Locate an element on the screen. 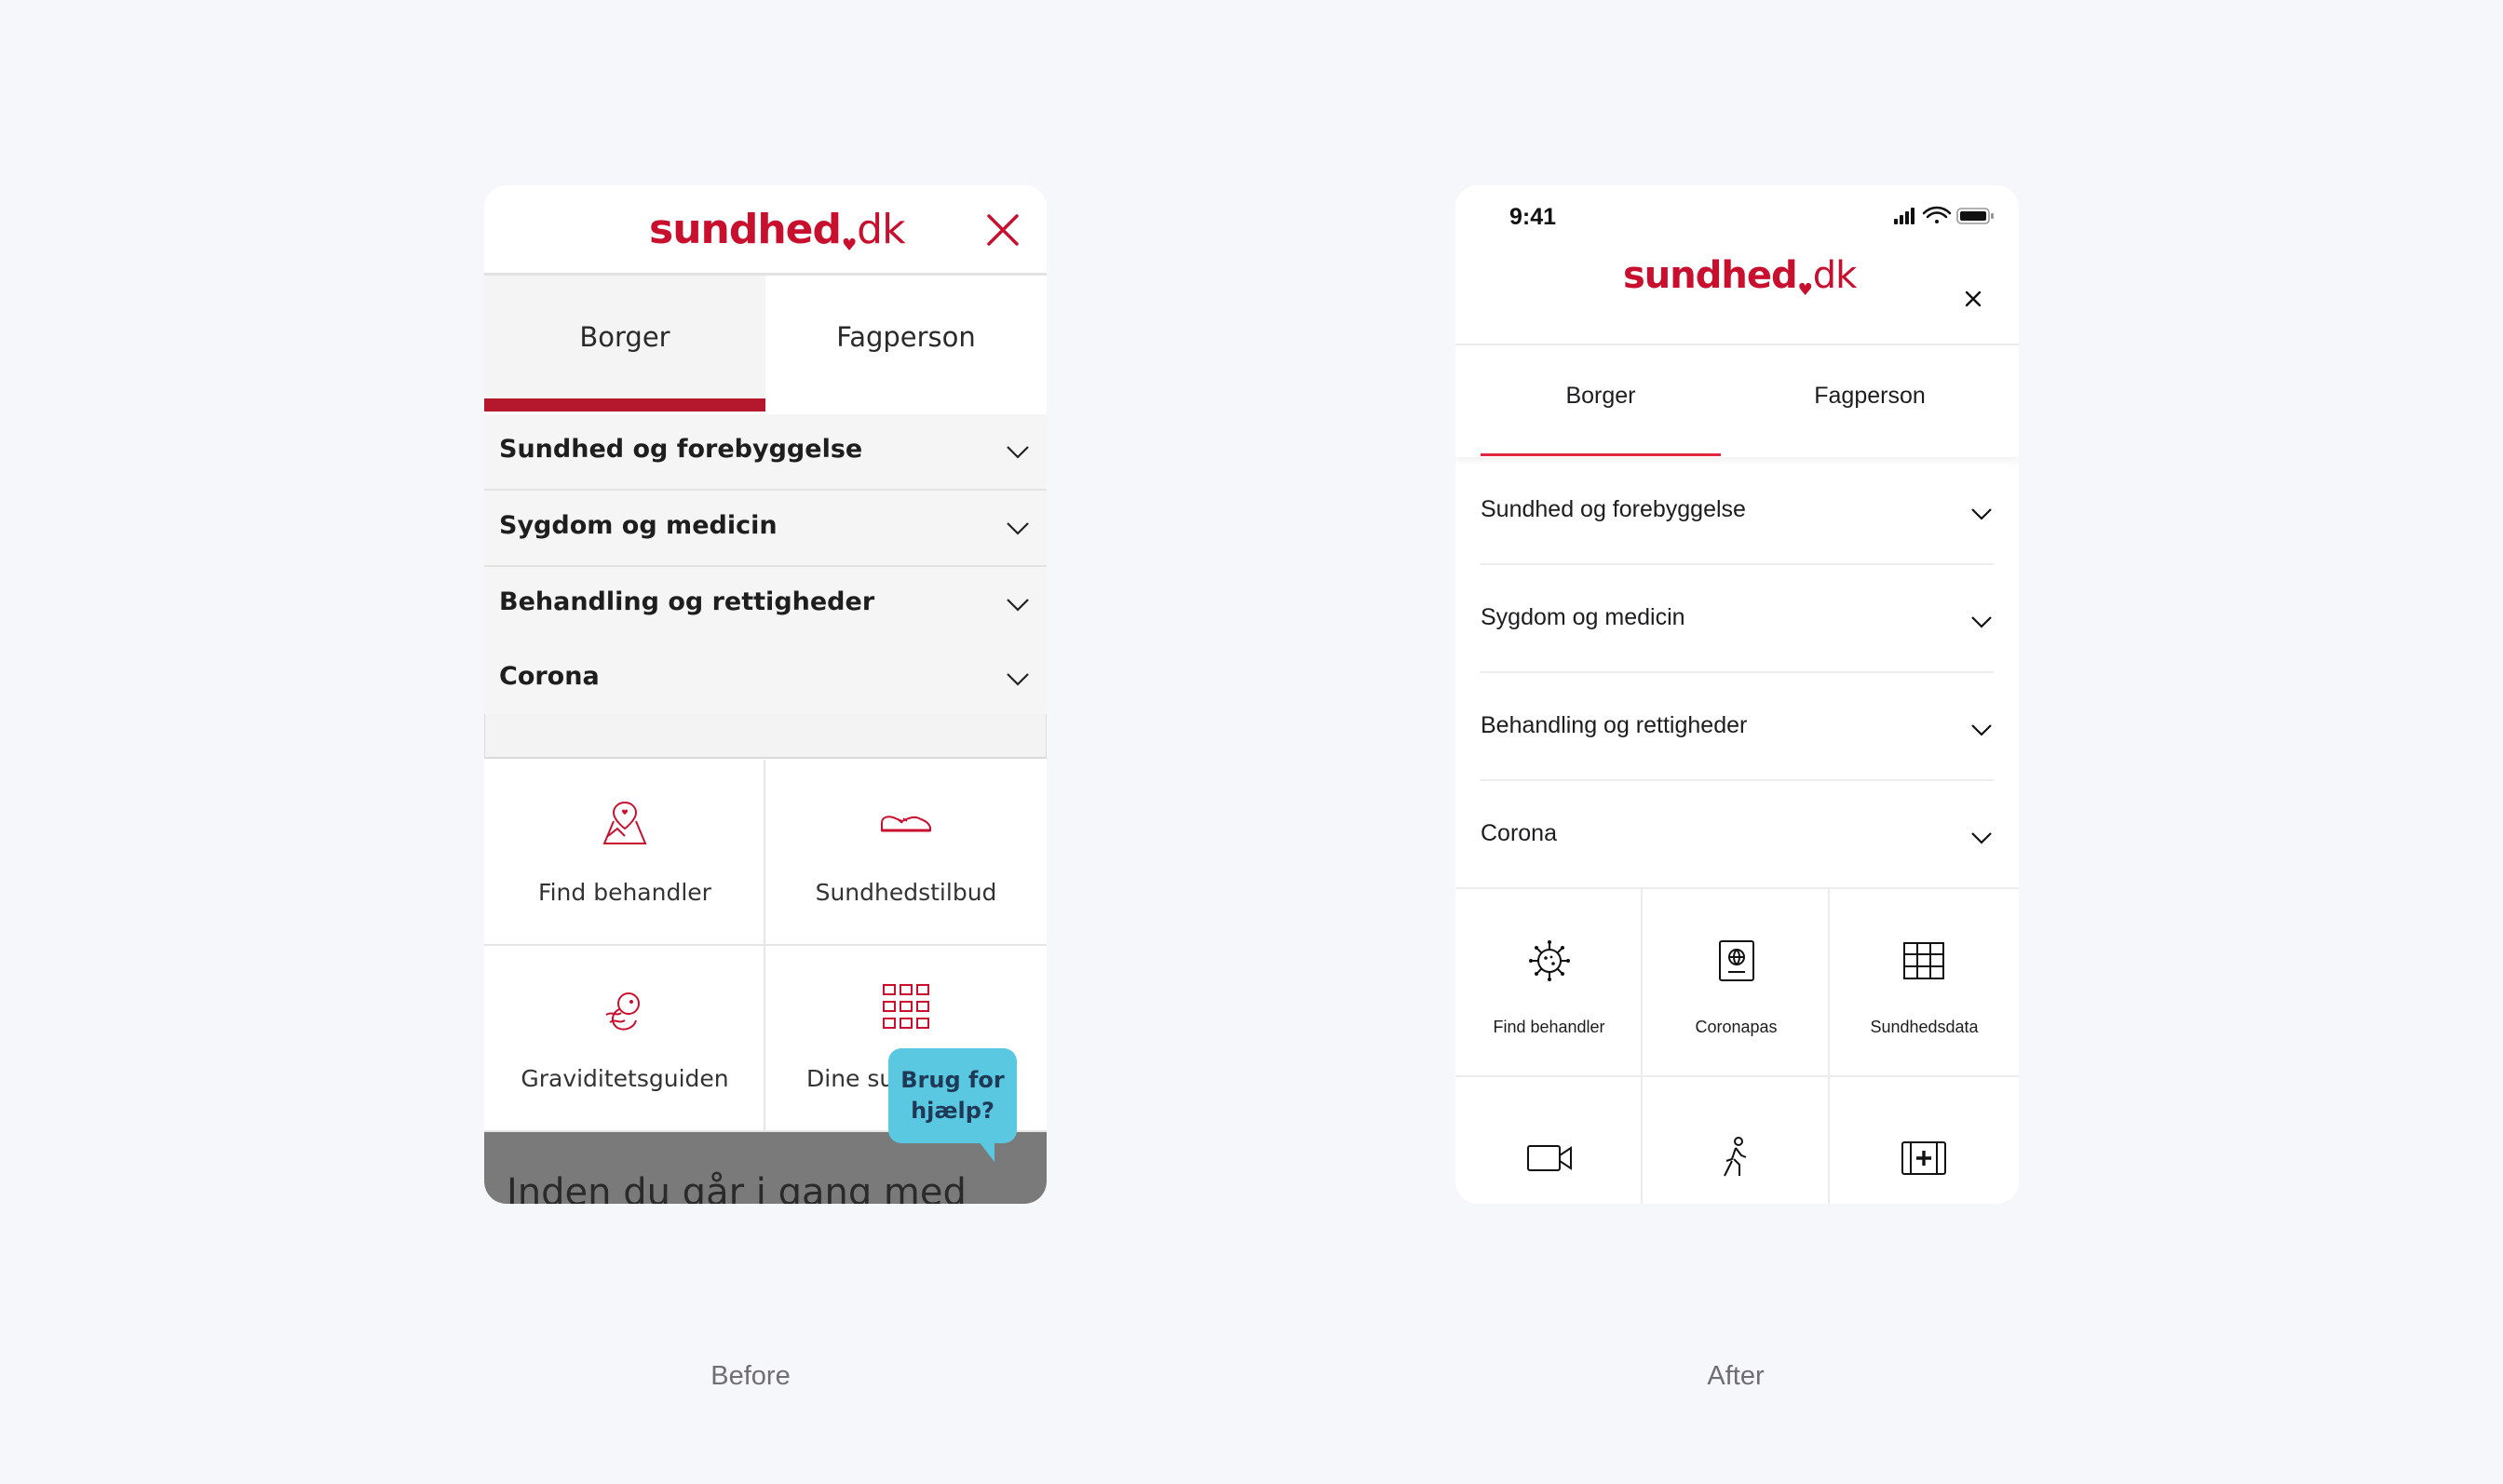 The image size is (2503, 1484). footer-text: Inden du går i gang med is located at coordinates (737, 1187).